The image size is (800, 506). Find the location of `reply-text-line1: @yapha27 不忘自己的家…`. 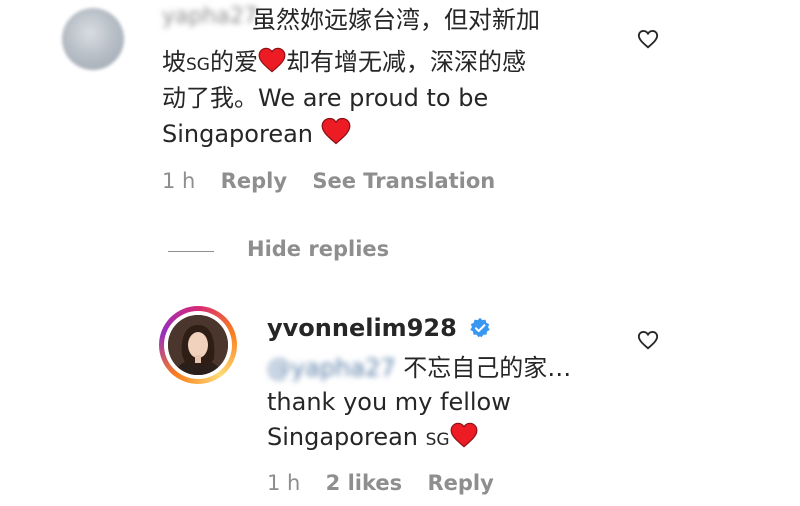

reply-text-line1: @yapha27 不忘自己的家… is located at coordinates (419, 368).